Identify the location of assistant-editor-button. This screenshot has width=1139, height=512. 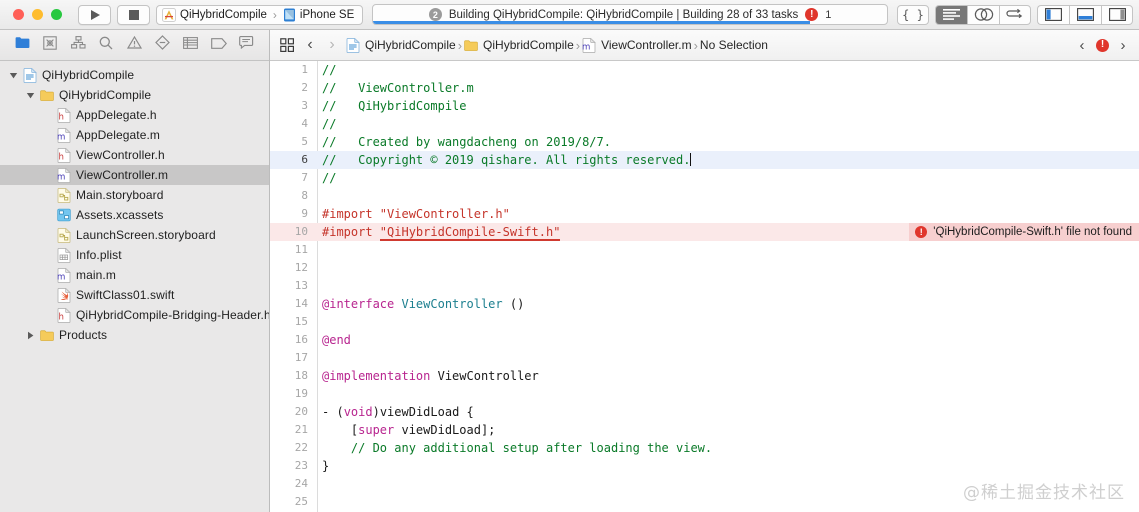
(983, 14).